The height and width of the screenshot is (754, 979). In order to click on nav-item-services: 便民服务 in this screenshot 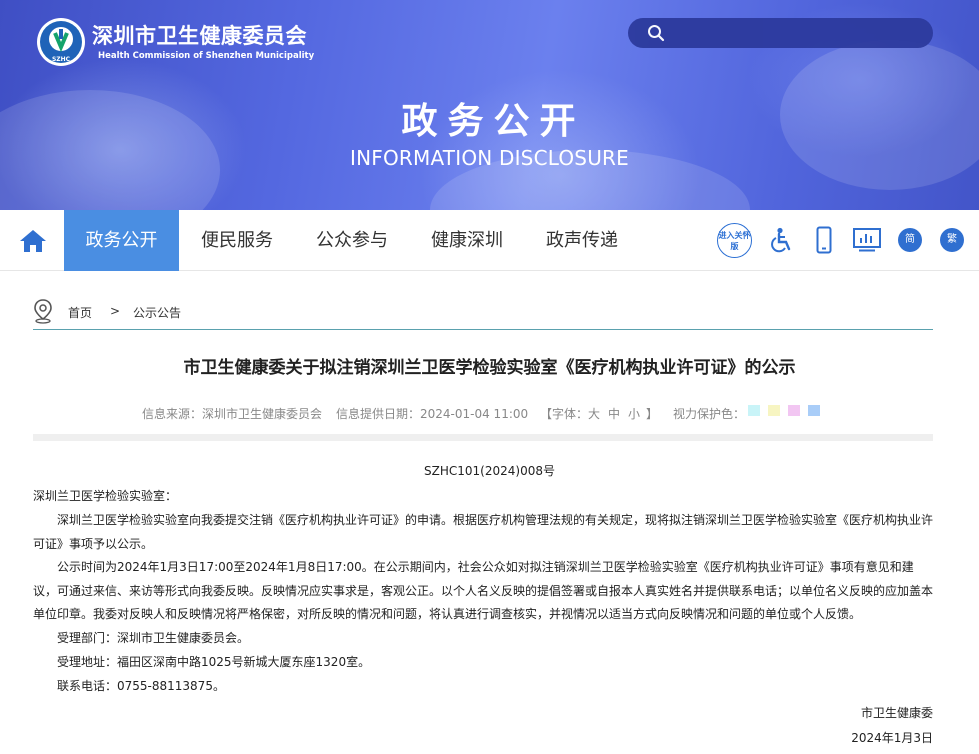, I will do `click(237, 240)`.